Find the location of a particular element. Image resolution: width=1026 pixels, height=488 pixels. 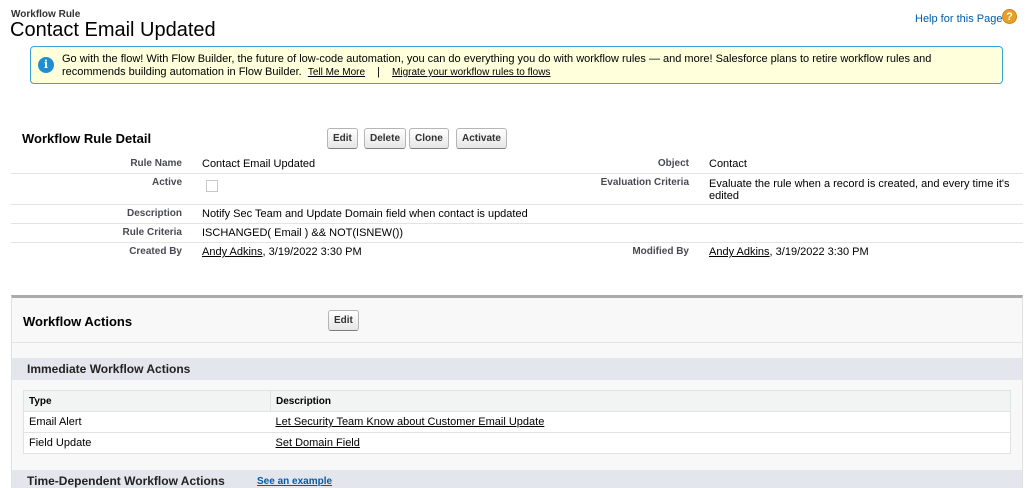

modified-by-date: , 3/19/2022 3:30 PM is located at coordinates (819, 252).